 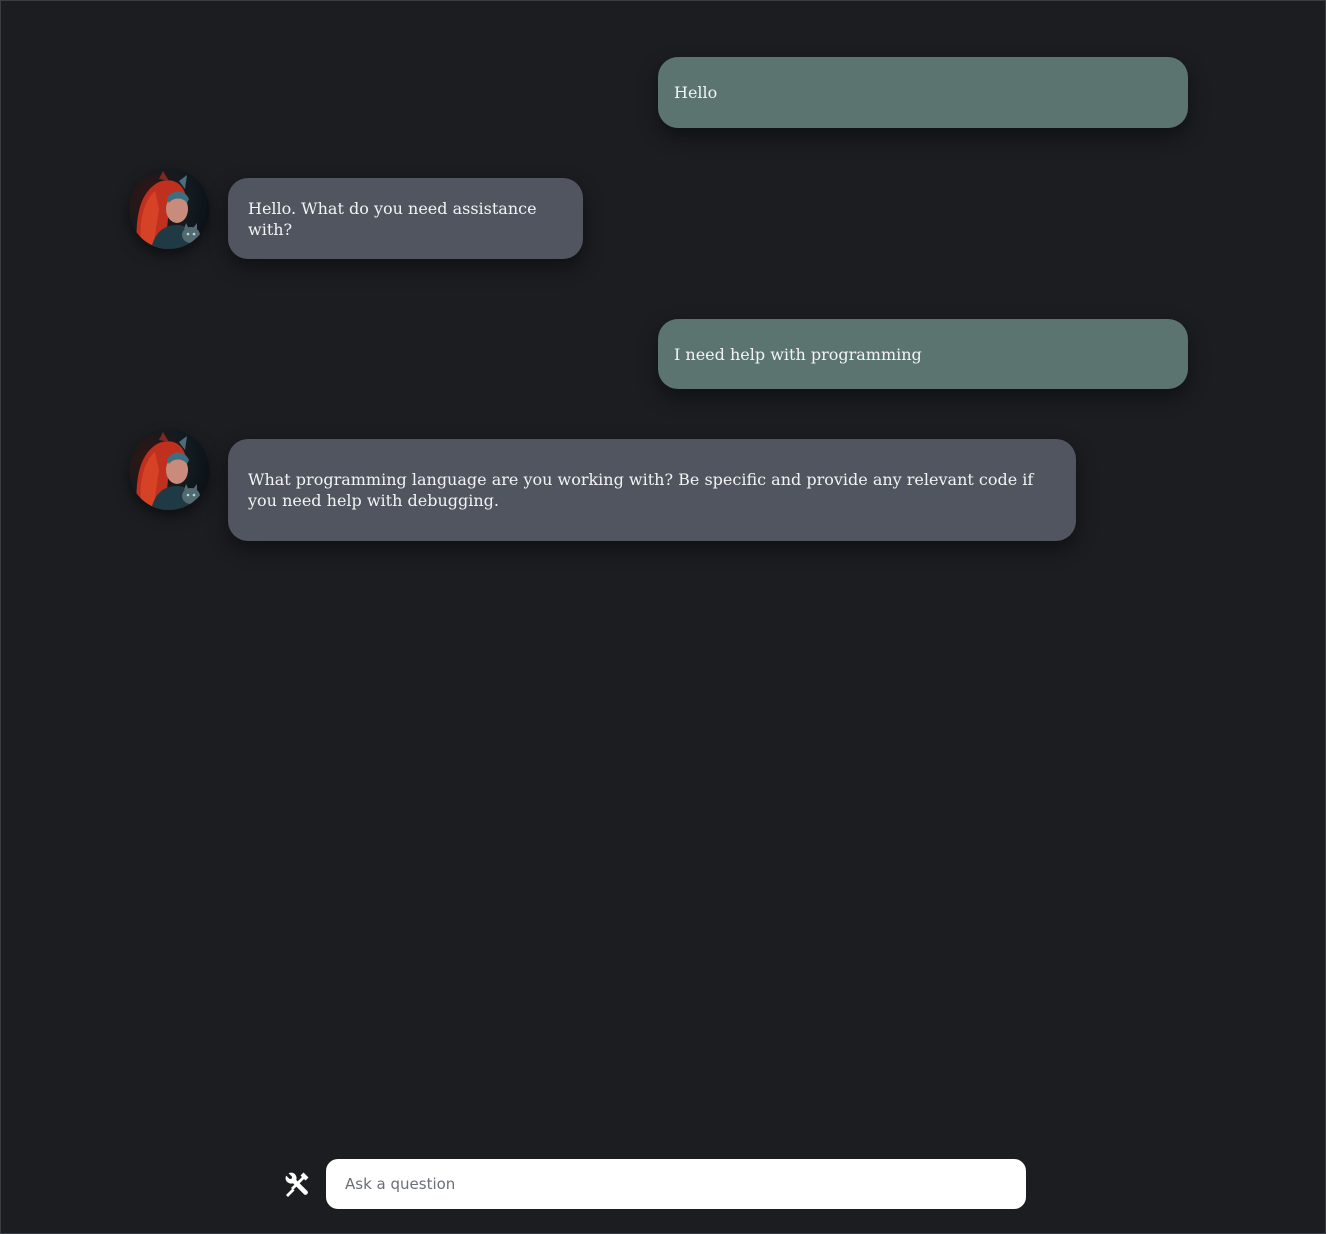 I want to click on composer, so click(x=655, y=1184).